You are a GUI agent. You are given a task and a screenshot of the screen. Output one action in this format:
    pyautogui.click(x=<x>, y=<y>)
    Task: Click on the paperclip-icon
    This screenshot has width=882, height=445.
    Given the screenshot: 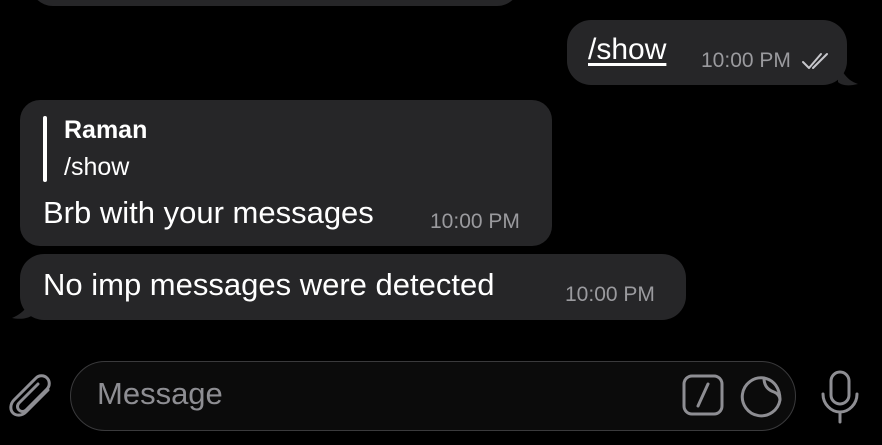 What is the action you would take?
    pyautogui.click(x=31, y=395)
    